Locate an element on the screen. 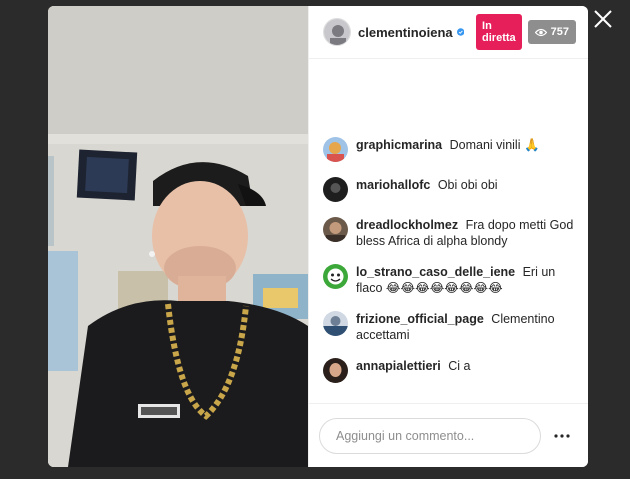 This screenshot has width=630, height=479. live-header: clementinoiena In diretta 757 is located at coordinates (448, 32).